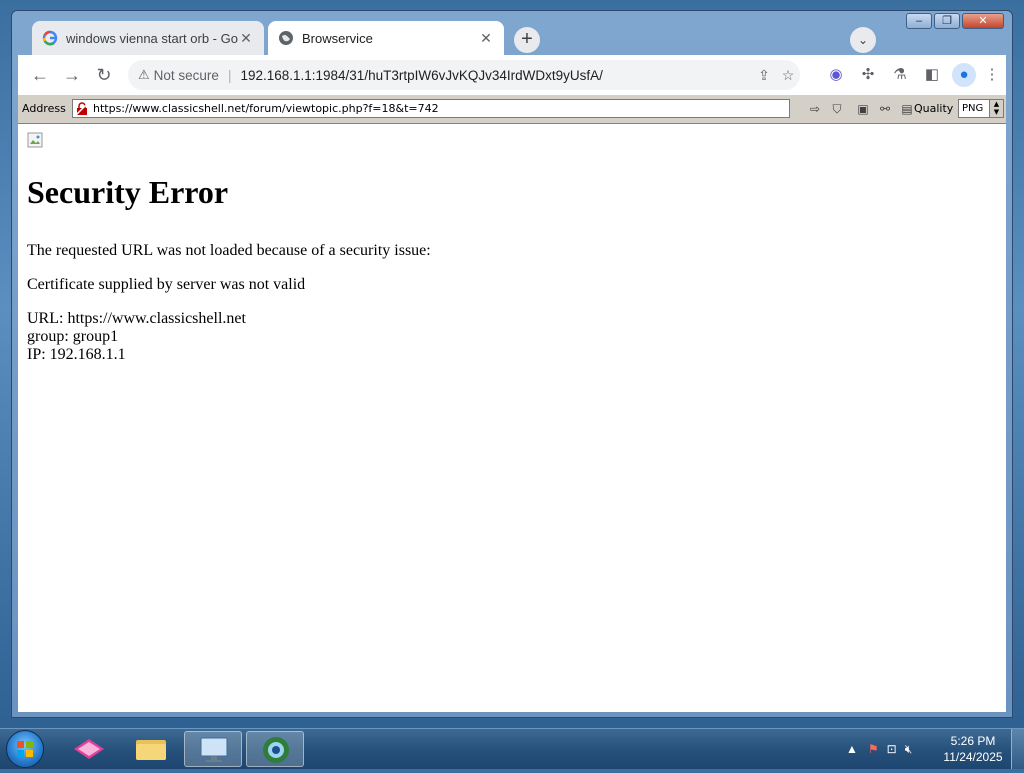  What do you see at coordinates (900, 75) in the screenshot?
I see `flask-icon: ⚗` at bounding box center [900, 75].